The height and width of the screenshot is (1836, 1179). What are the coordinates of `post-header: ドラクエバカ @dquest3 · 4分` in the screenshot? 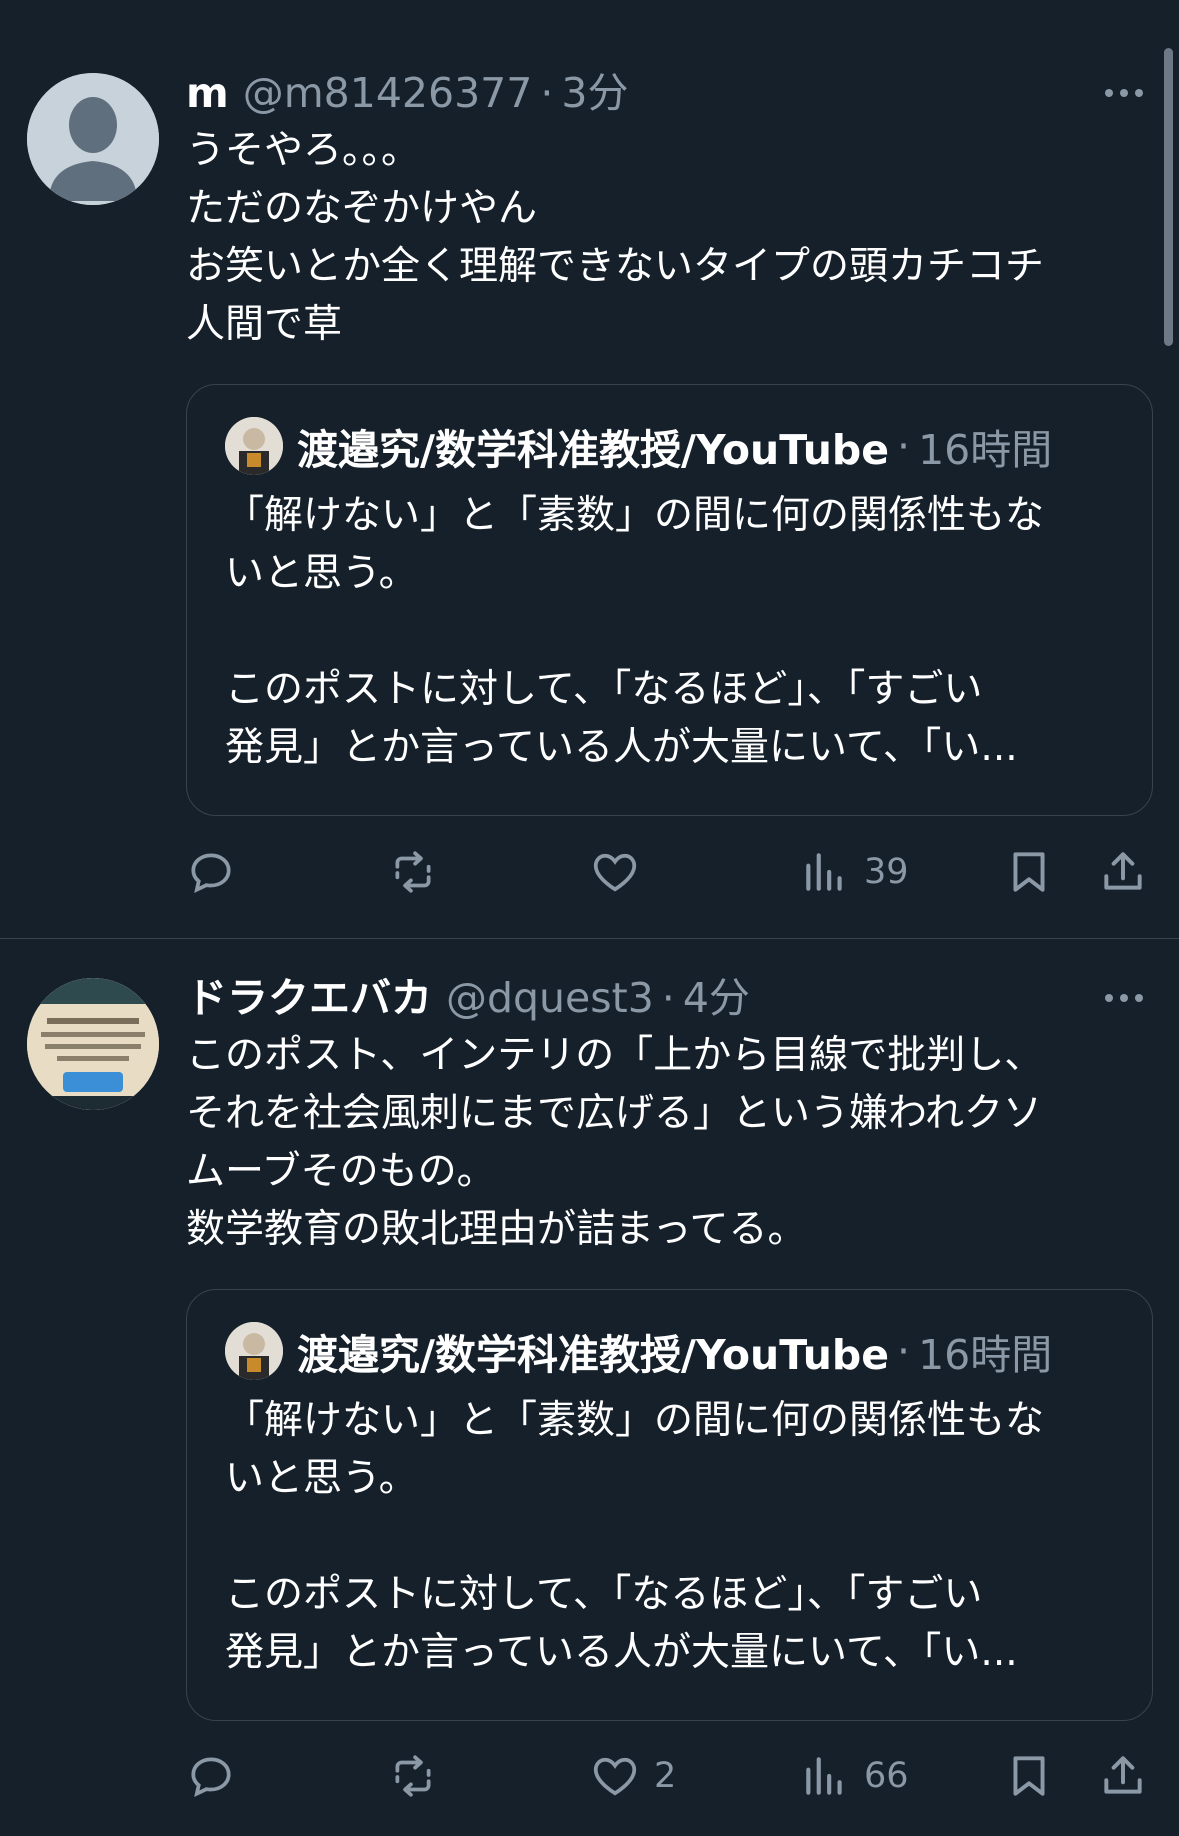 It's located at (667, 998).